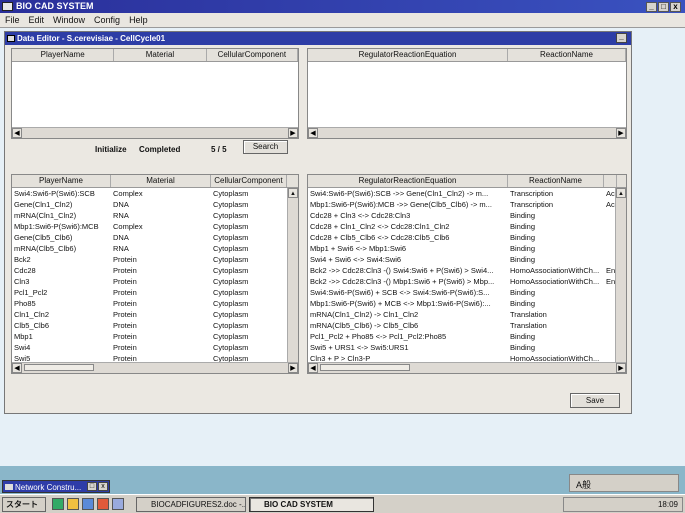 The height and width of the screenshot is (513, 685). I want to click on maximize-button: □, so click(663, 7).